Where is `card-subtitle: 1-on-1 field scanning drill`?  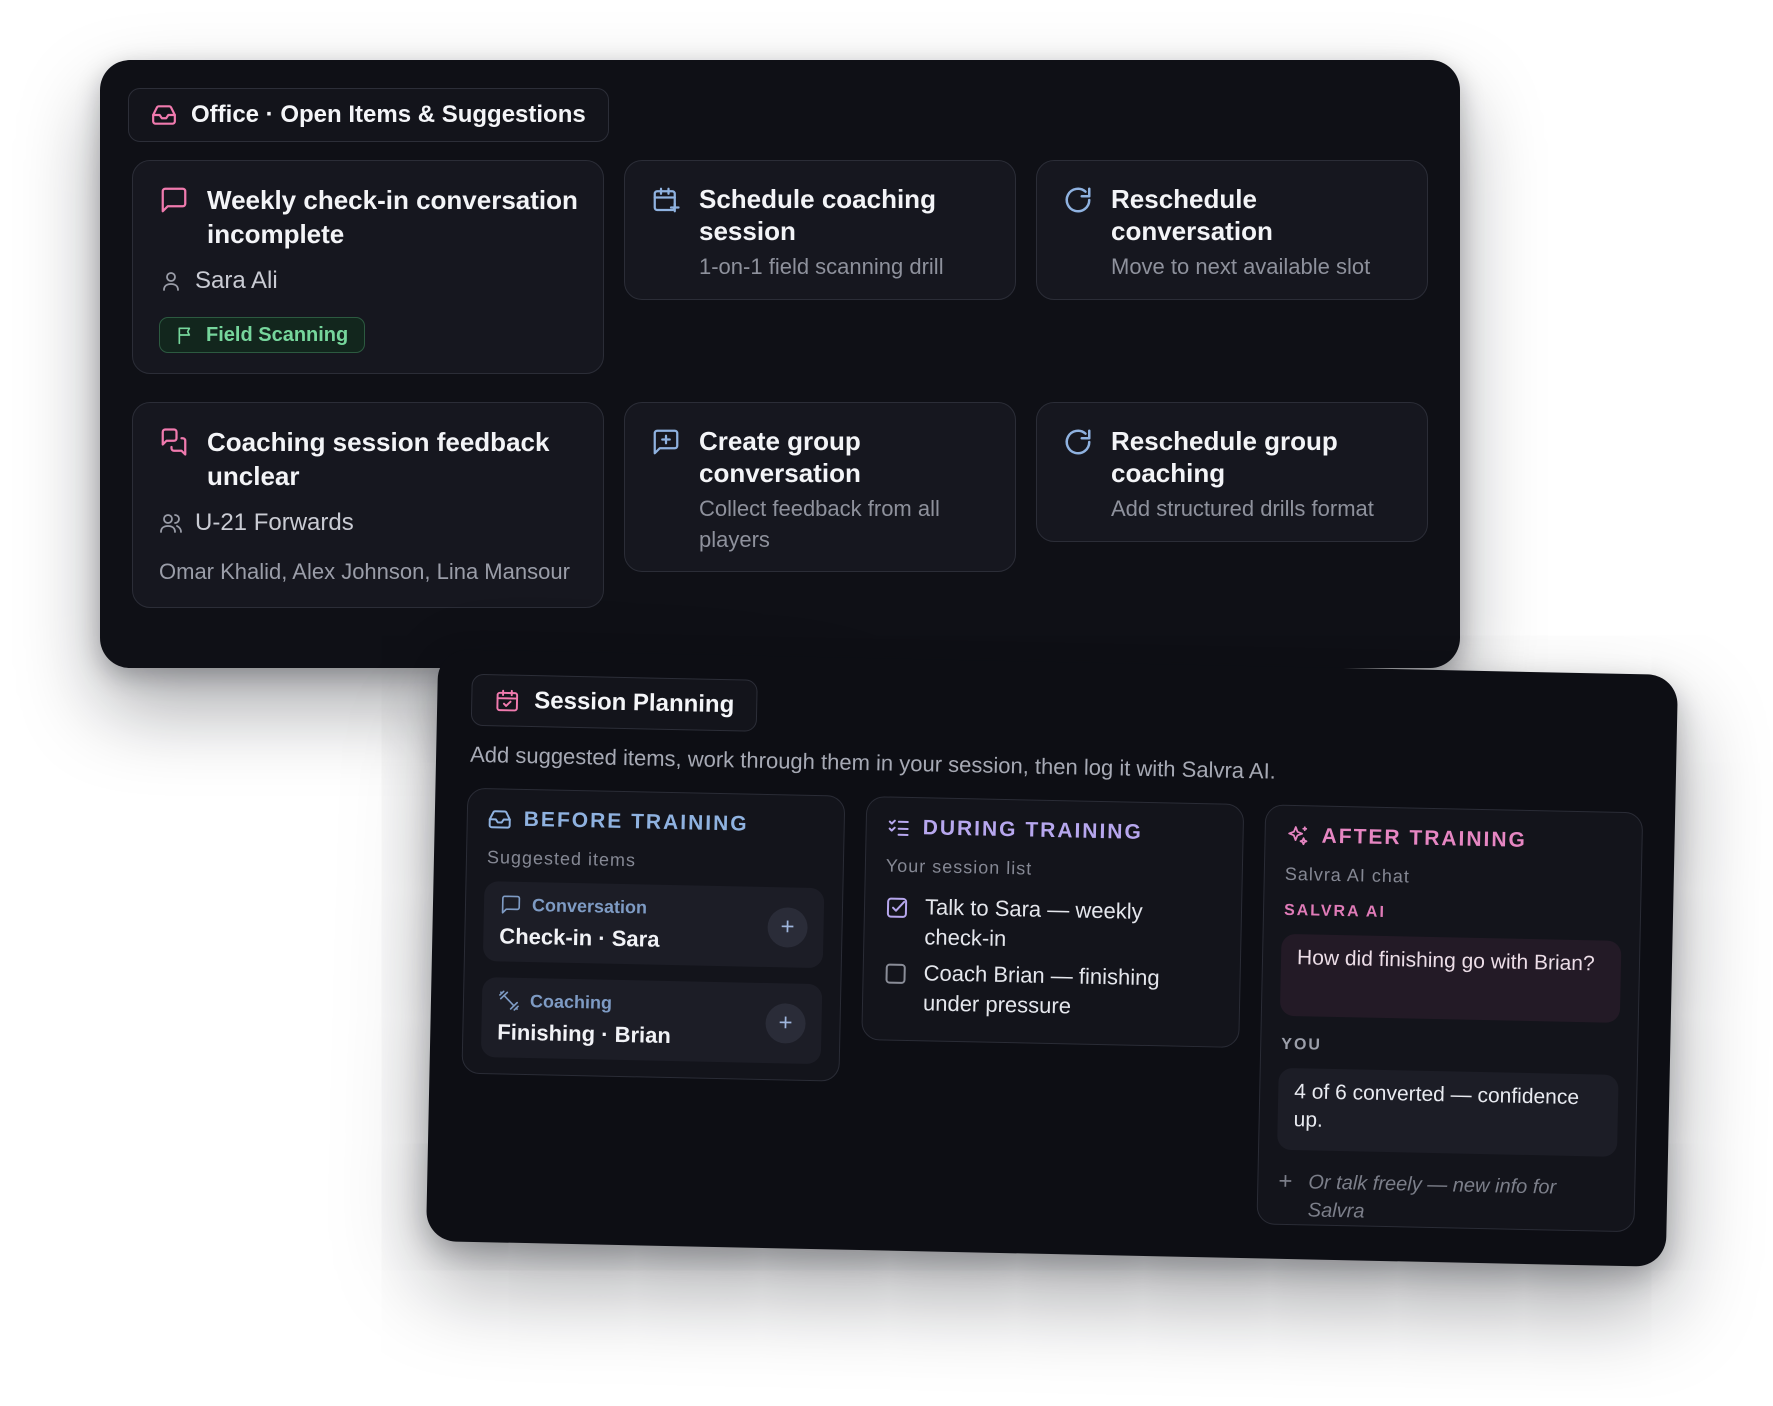 card-subtitle: 1-on-1 field scanning drill is located at coordinates (821, 266).